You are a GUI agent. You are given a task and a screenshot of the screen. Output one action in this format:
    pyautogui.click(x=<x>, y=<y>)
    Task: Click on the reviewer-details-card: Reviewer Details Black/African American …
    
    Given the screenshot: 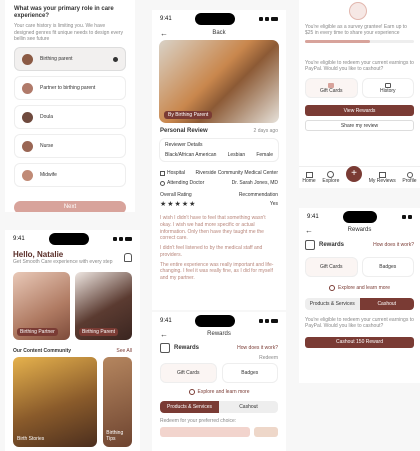 What is the action you would take?
    pyautogui.click(x=219, y=150)
    